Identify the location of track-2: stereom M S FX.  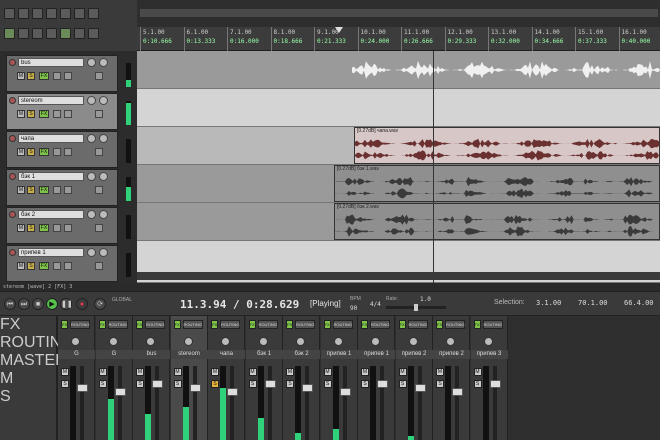
(62, 111).